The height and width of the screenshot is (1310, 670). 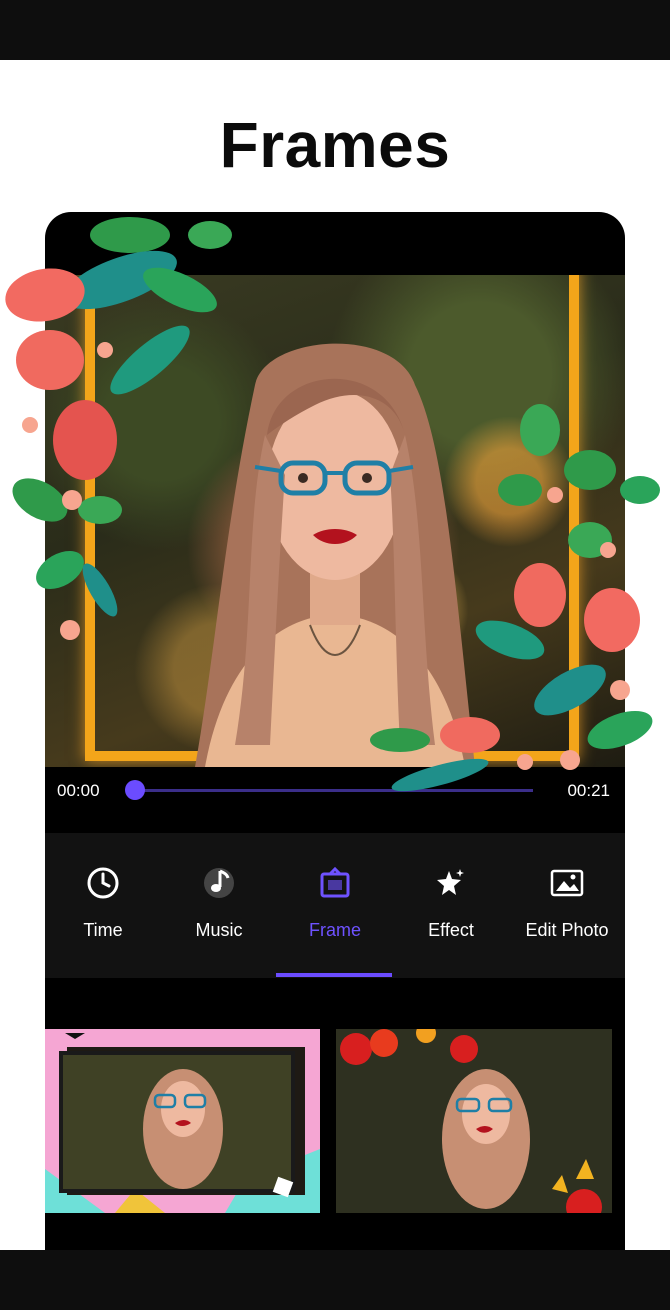 I want to click on tool-effect: Effect, so click(x=451, y=905).